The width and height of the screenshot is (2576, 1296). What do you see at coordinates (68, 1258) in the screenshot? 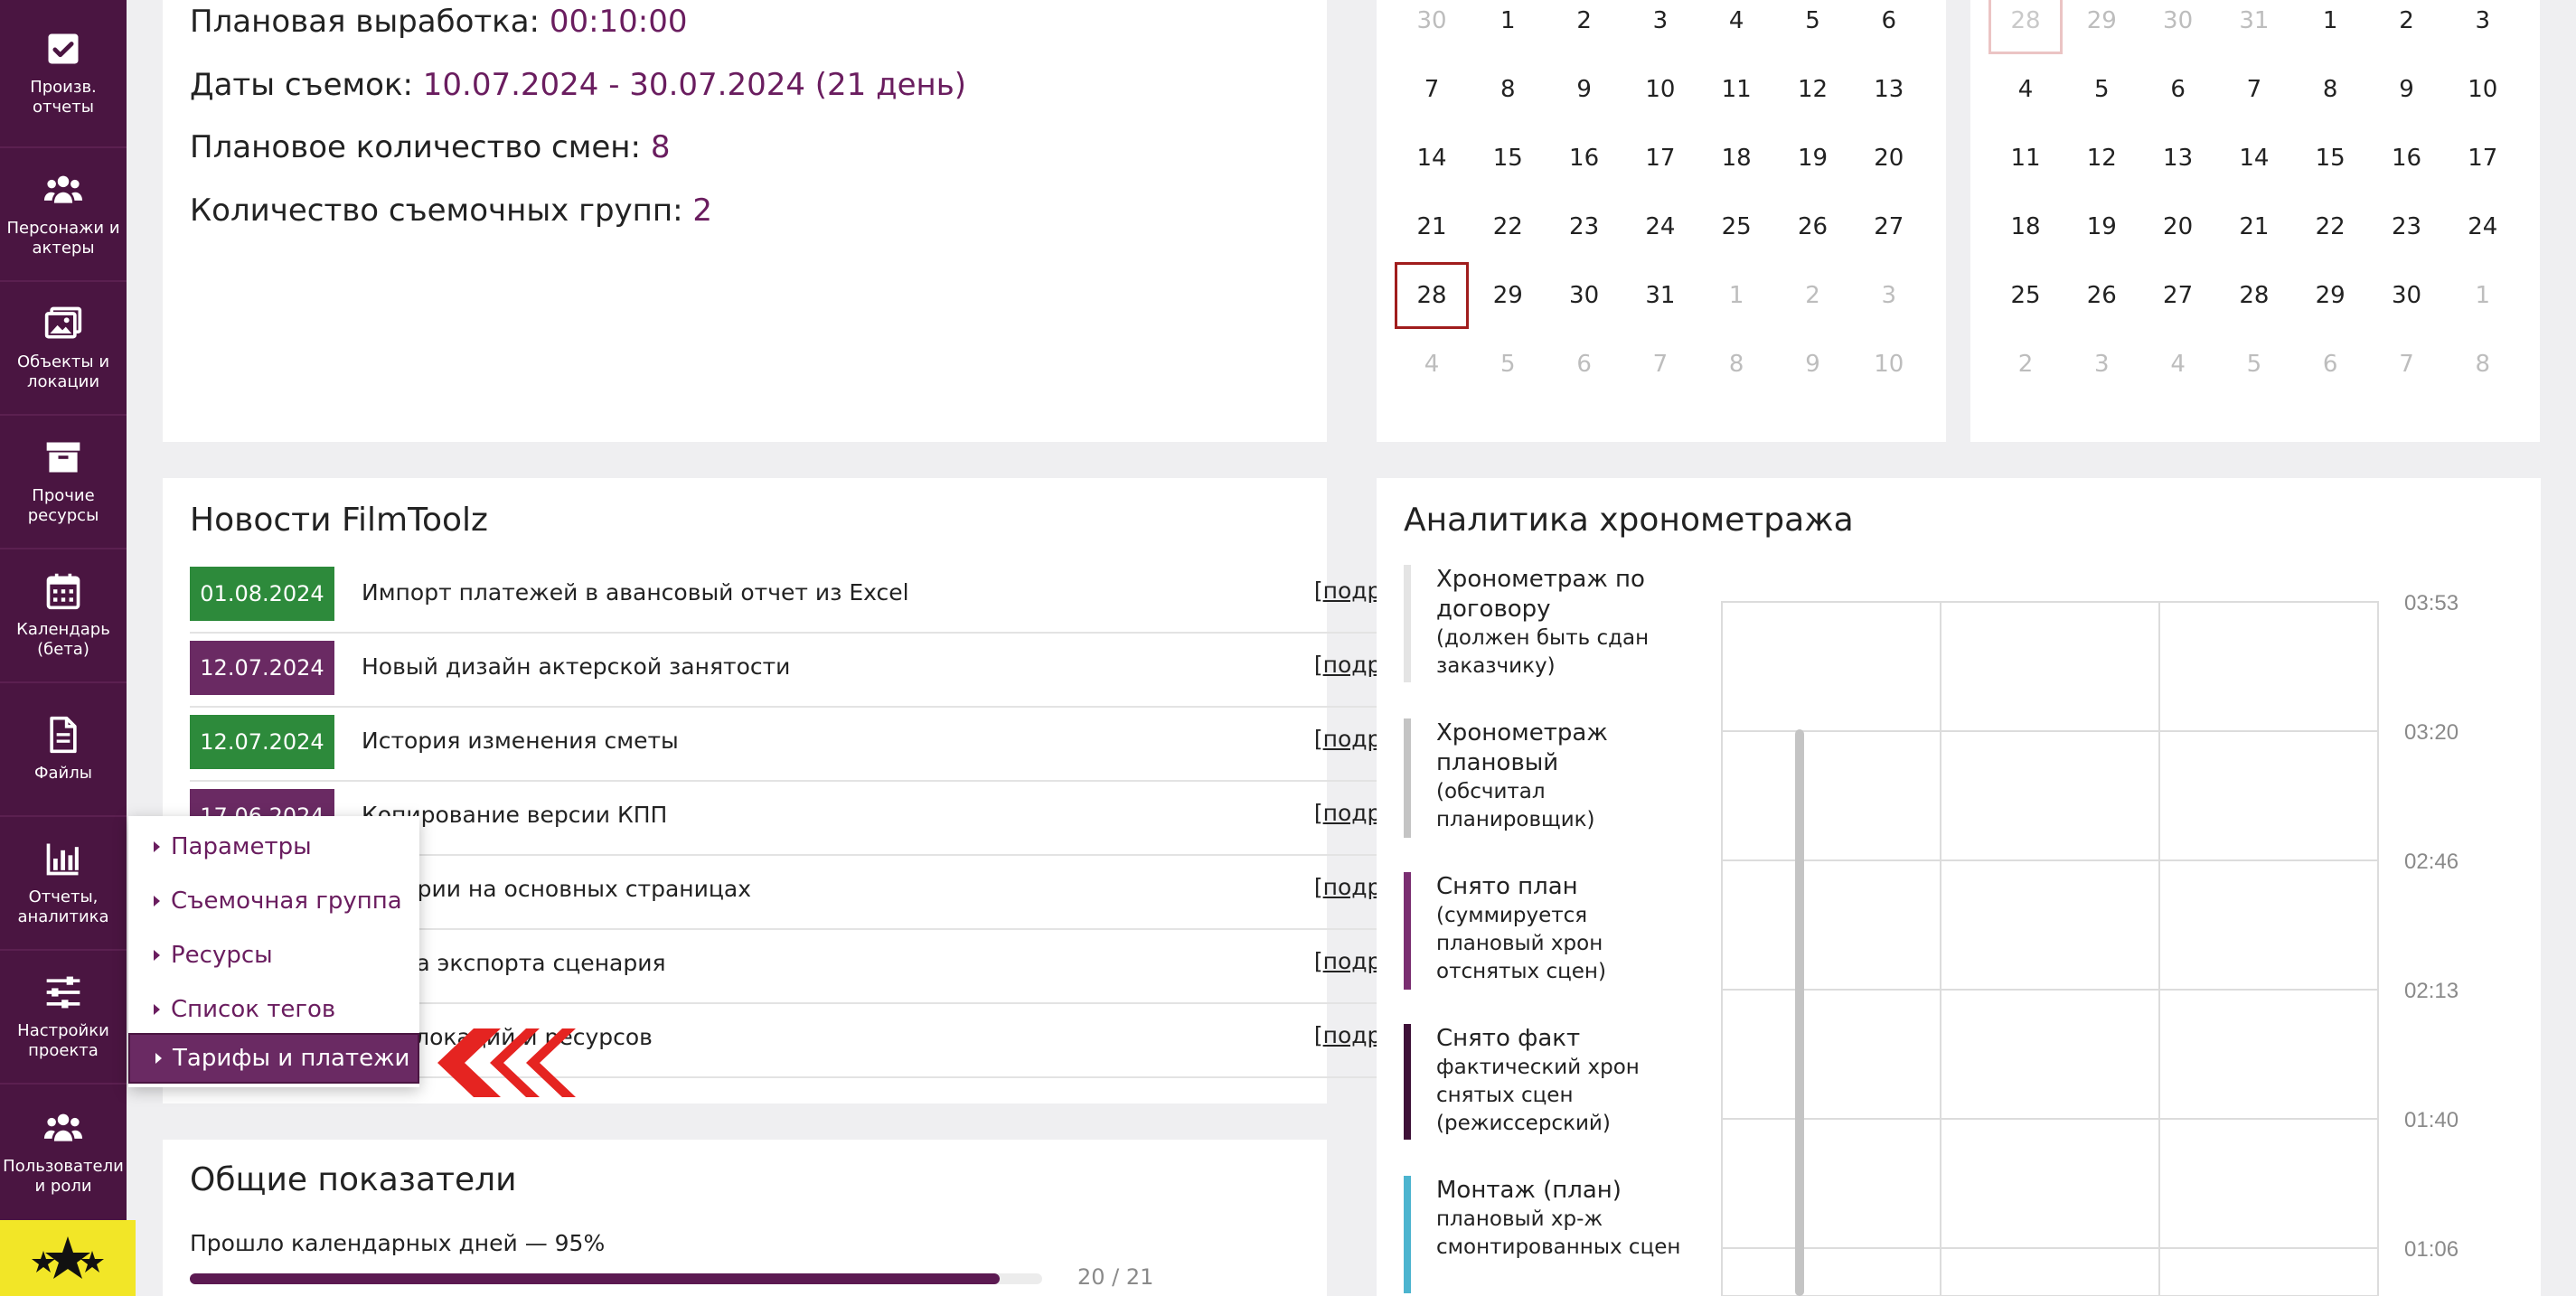
I see `stars-button` at bounding box center [68, 1258].